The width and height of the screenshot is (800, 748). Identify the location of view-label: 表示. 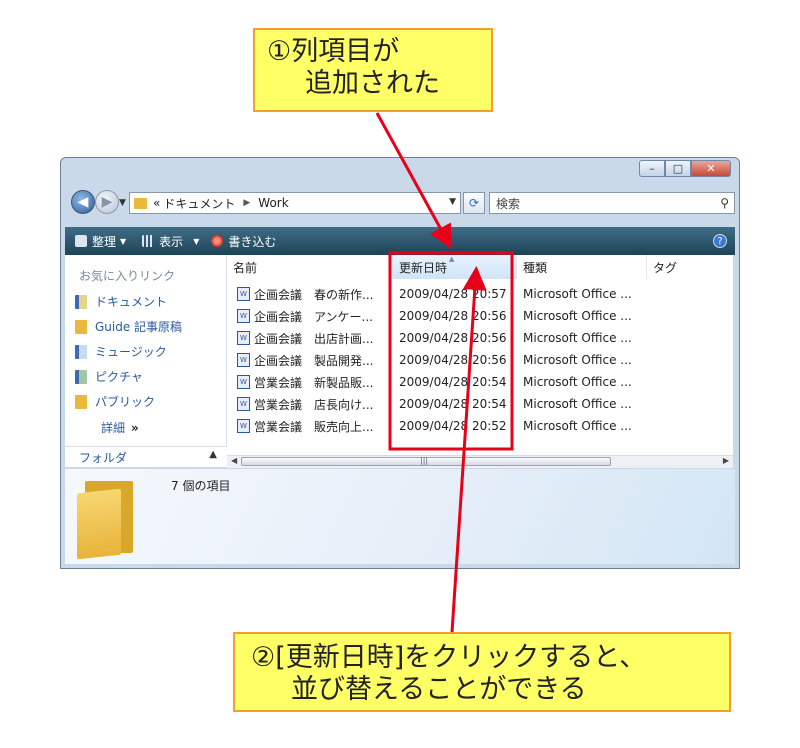
(171, 241).